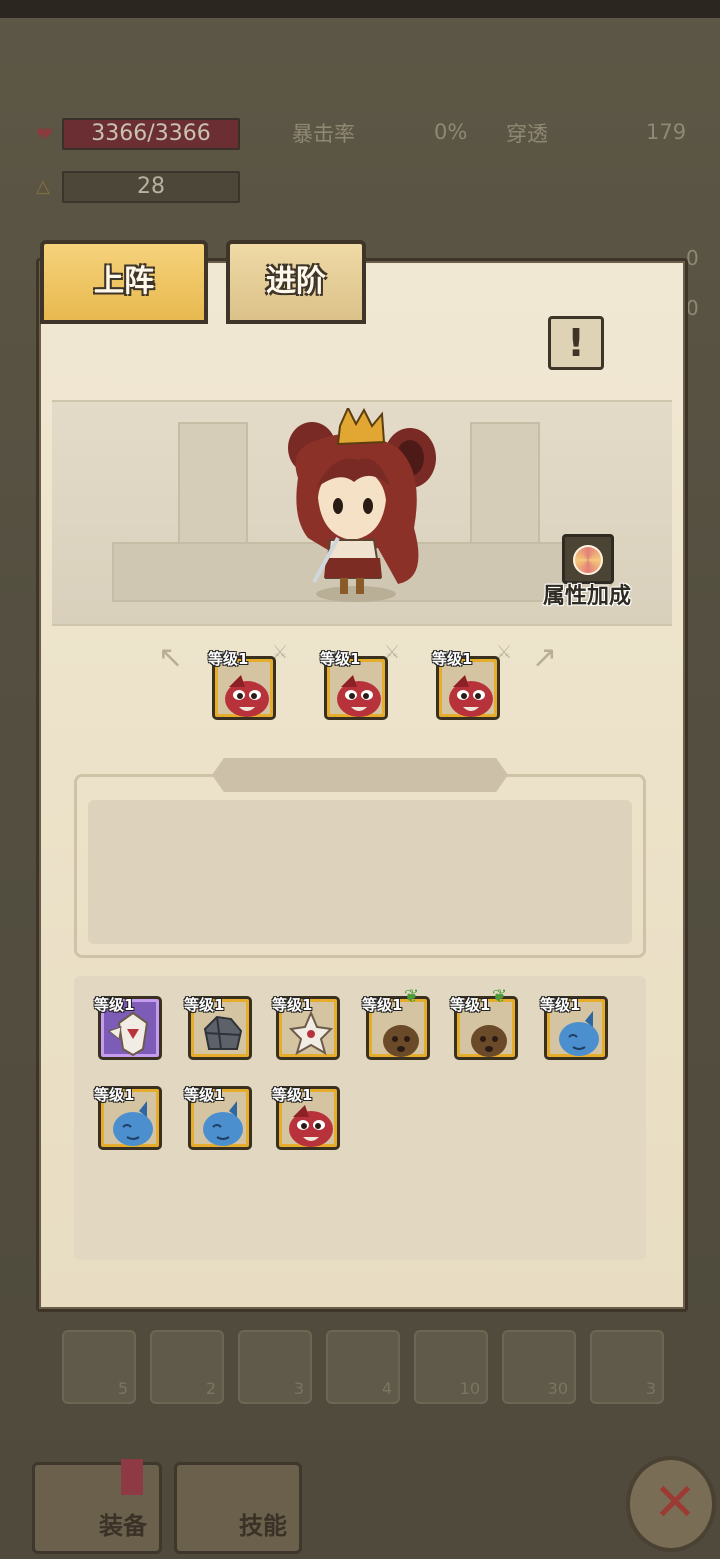 The height and width of the screenshot is (1559, 720). What do you see at coordinates (586, 596) in the screenshot?
I see `attribute-bonus-label: 属性加成` at bounding box center [586, 596].